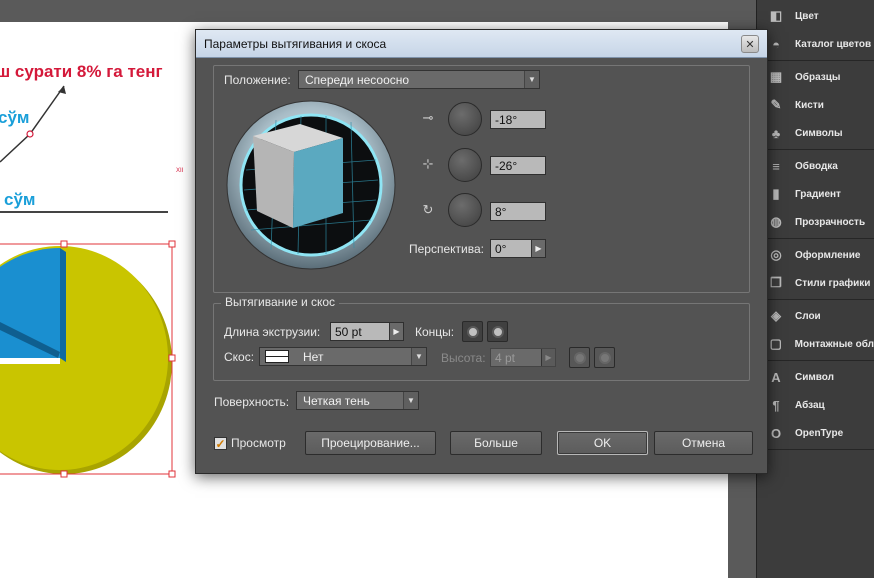 This screenshot has width=874, height=578. I want to click on y-rotation-input: -26°, so click(518, 165).